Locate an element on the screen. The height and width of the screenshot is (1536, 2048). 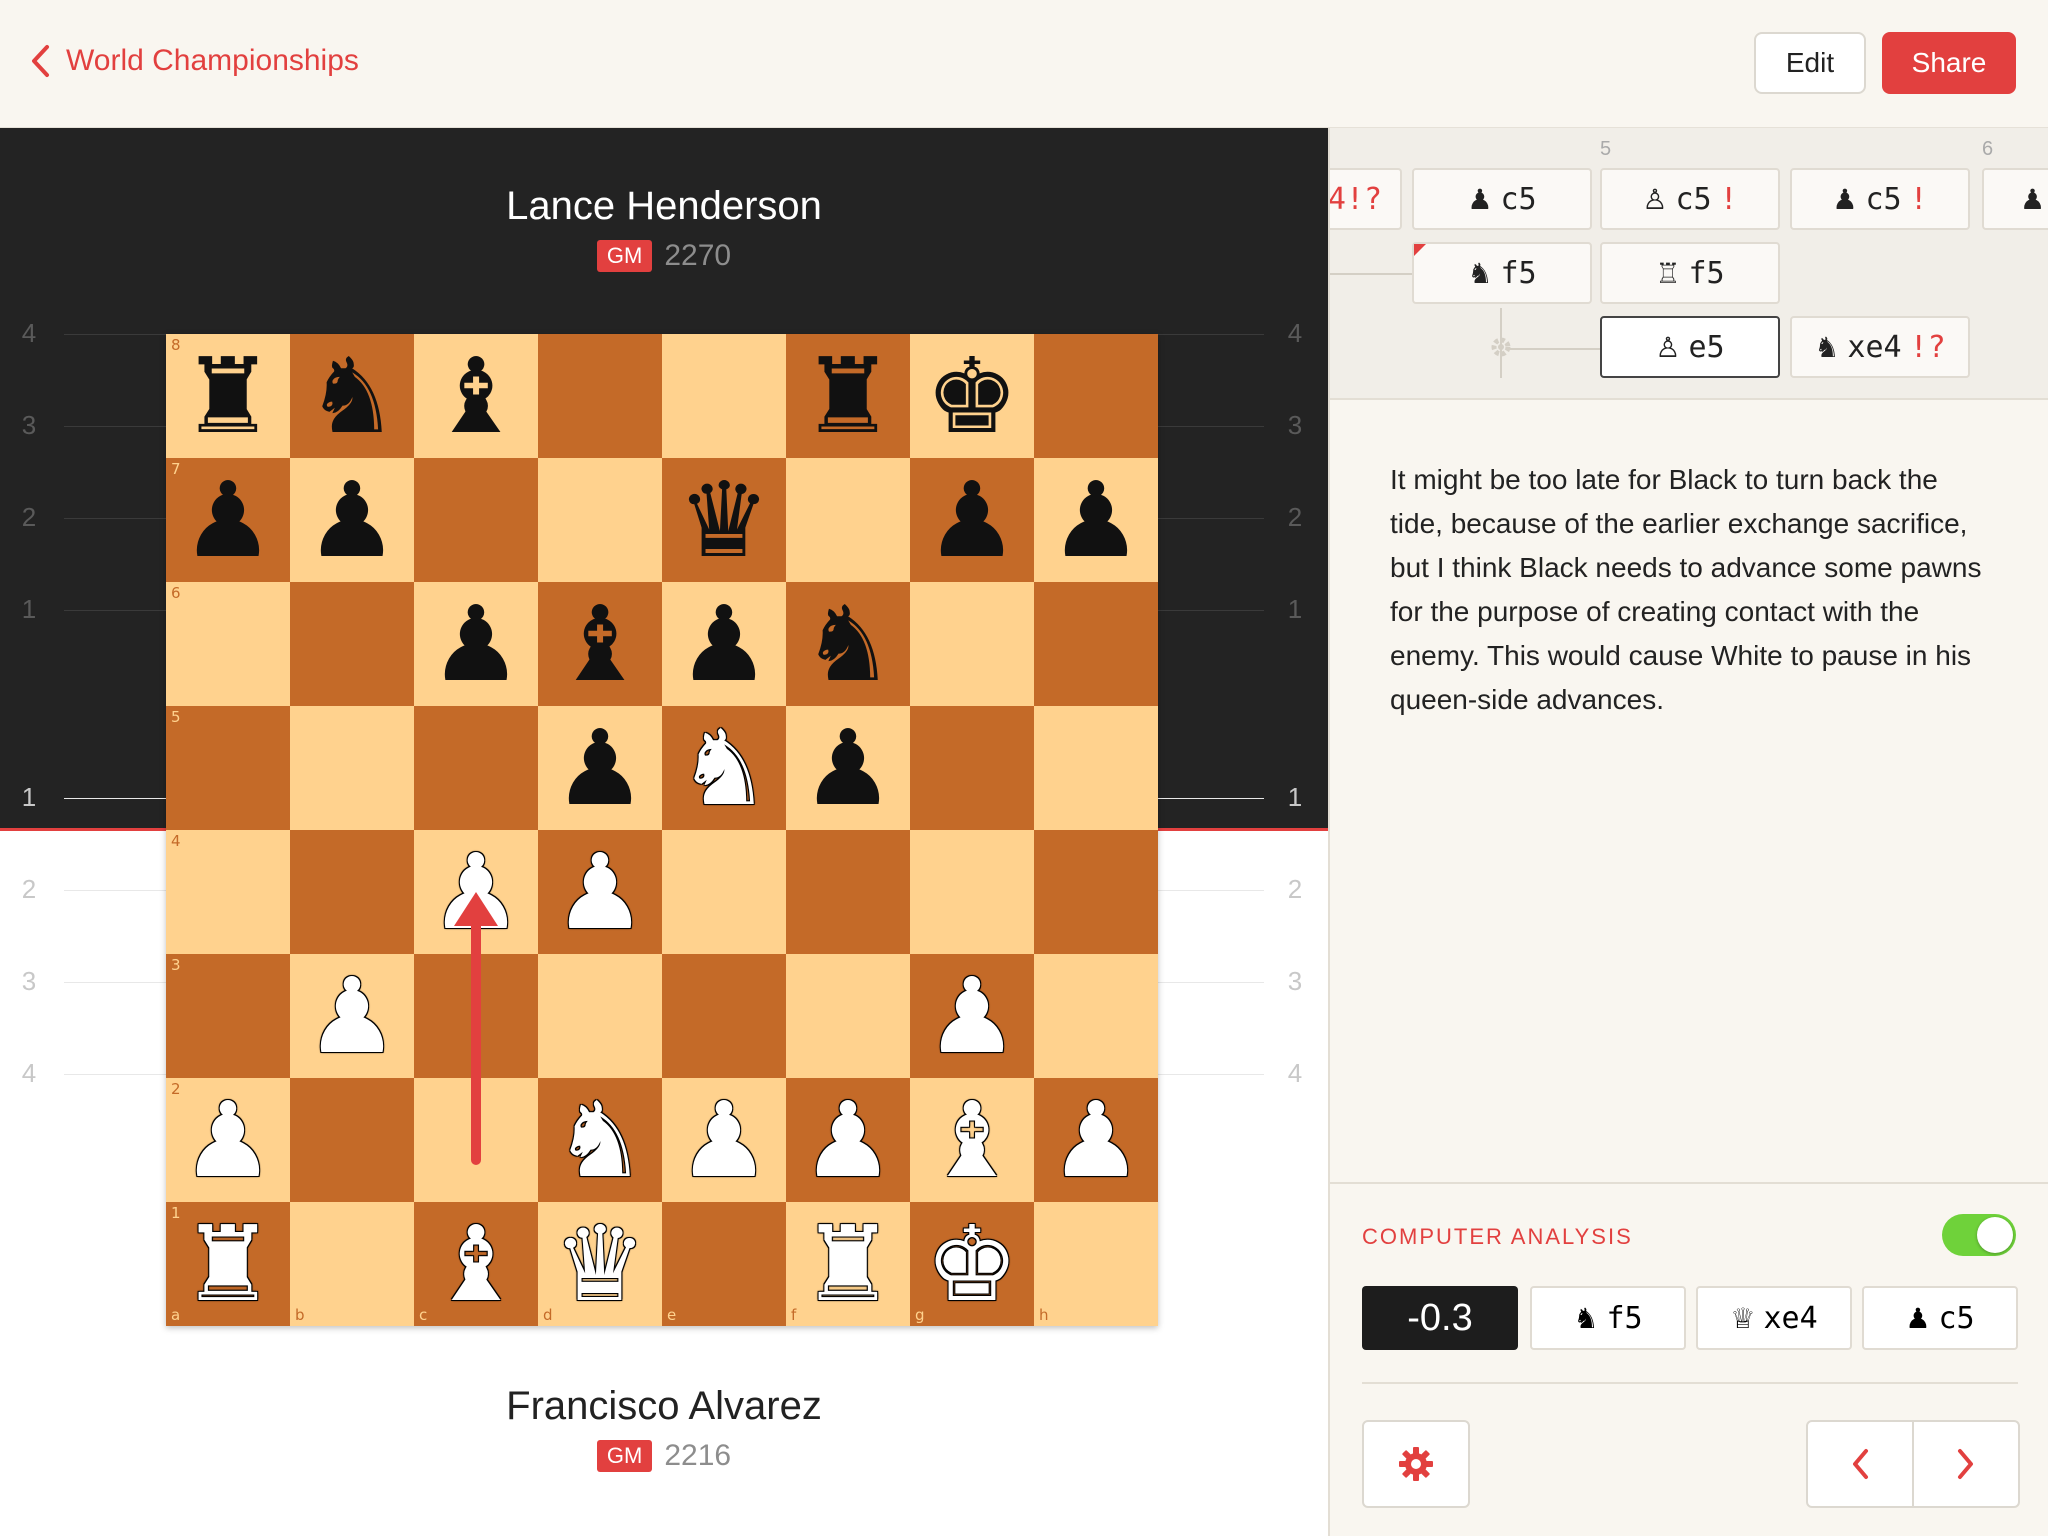
square-c2 is located at coordinates (476, 1140).